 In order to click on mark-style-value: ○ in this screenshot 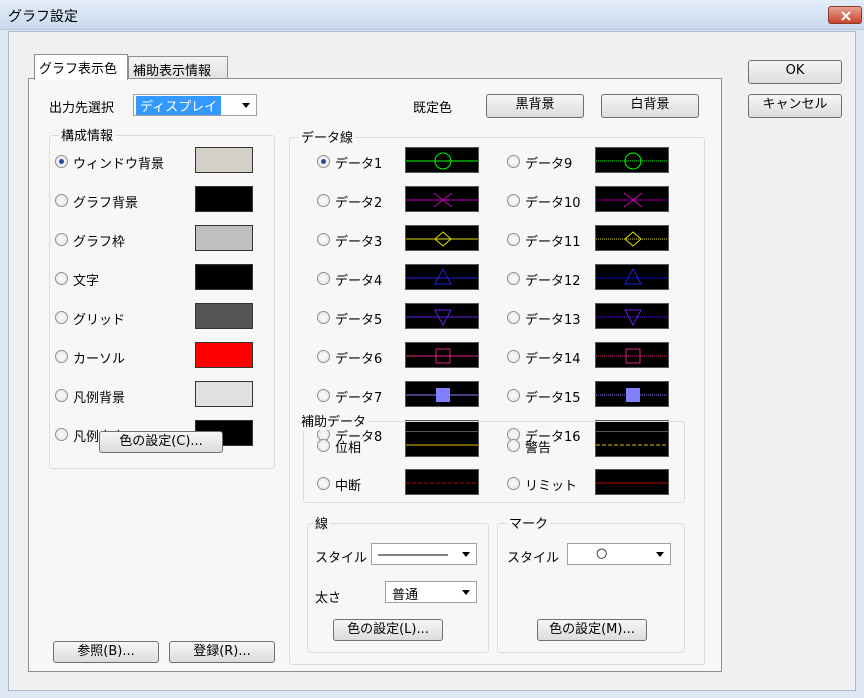, I will do `click(602, 553)`.